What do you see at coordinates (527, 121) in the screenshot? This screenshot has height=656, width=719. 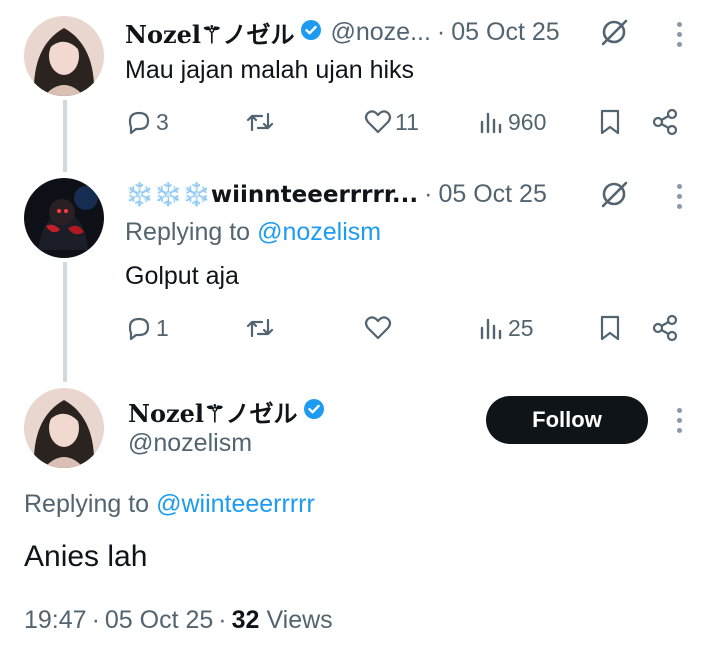 I see `views-count: 960` at bounding box center [527, 121].